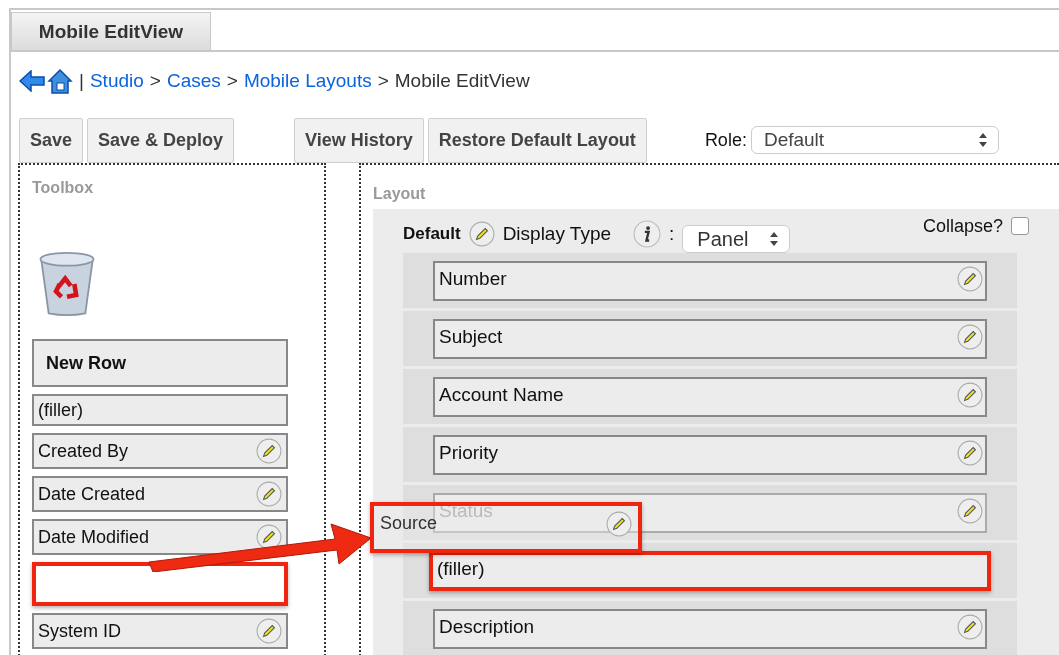 The image size is (1059, 655). Describe the element at coordinates (161, 140) in the screenshot. I see `toolbar-button: Save & Deploy` at that location.